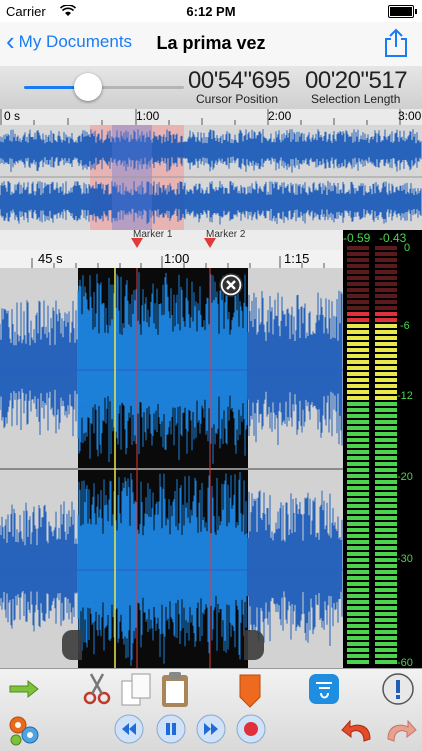 This screenshot has height=751, width=422. Describe the element at coordinates (239, 80) in the screenshot. I see `cursor-position-value: 00'54"695` at that location.